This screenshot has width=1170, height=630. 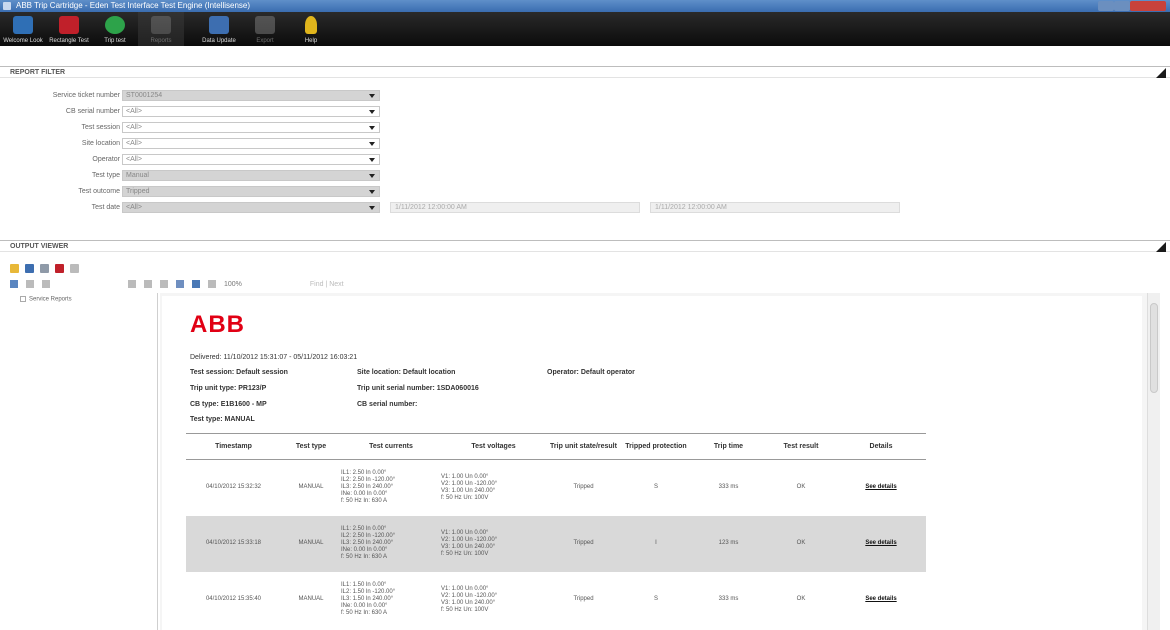 What do you see at coordinates (132, 284) in the screenshot?
I see `next-page-icon` at bounding box center [132, 284].